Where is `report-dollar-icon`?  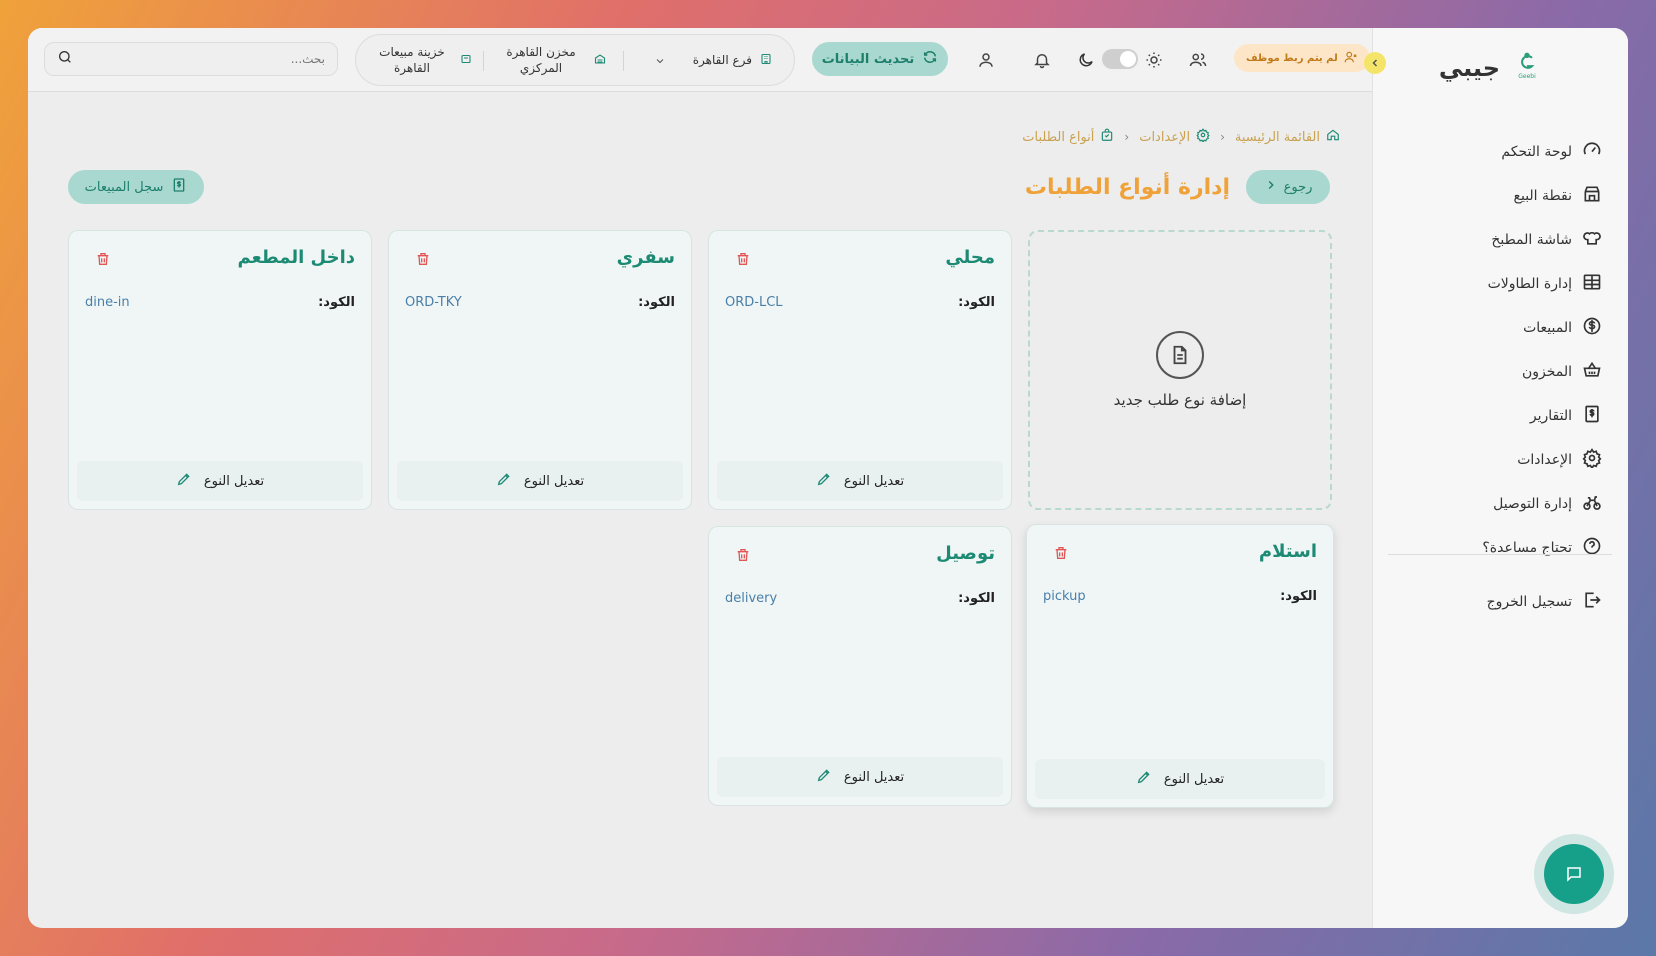
report-dollar-icon is located at coordinates (1592, 416).